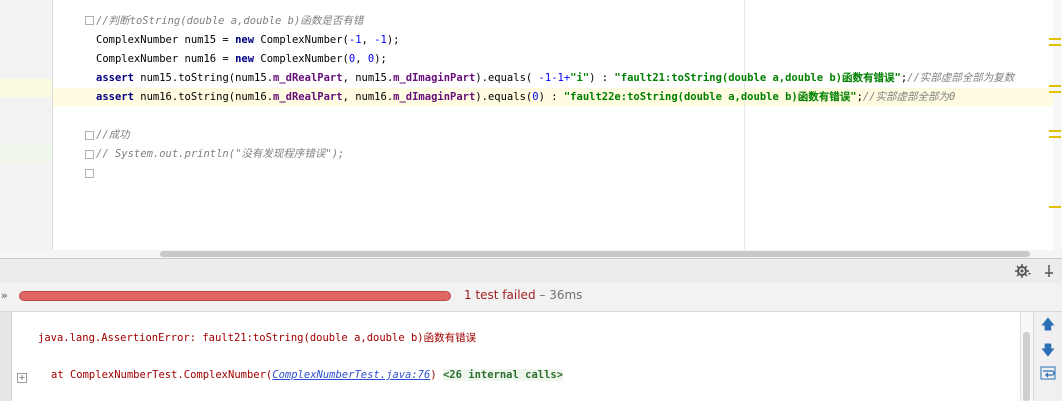 Image resolution: width=1062 pixels, height=401 pixels. I want to click on stack-trace-suffix: ), so click(436, 375).